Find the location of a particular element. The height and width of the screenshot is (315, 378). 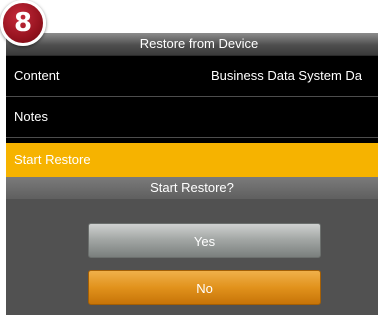

no-button: No is located at coordinates (204, 287).